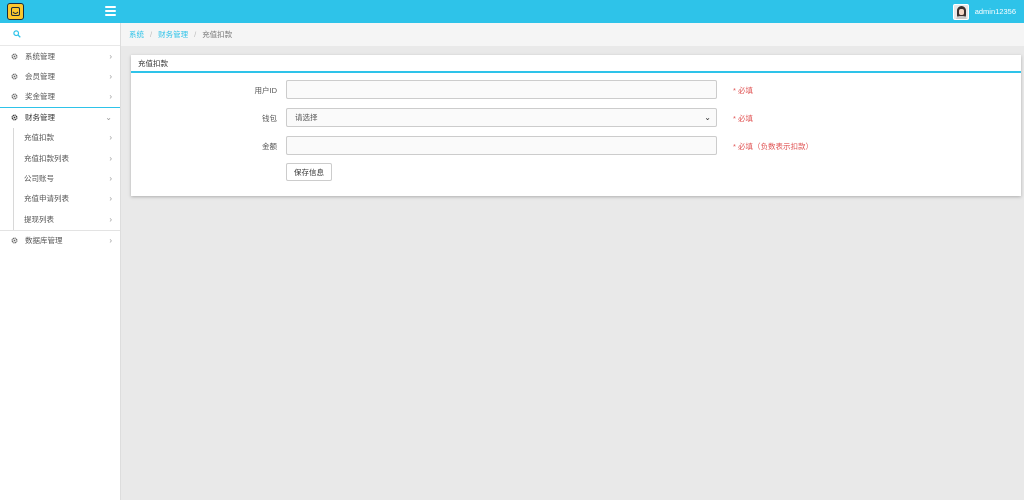 The image size is (1024, 500). I want to click on wallet-select-value: 请选择, so click(306, 117).